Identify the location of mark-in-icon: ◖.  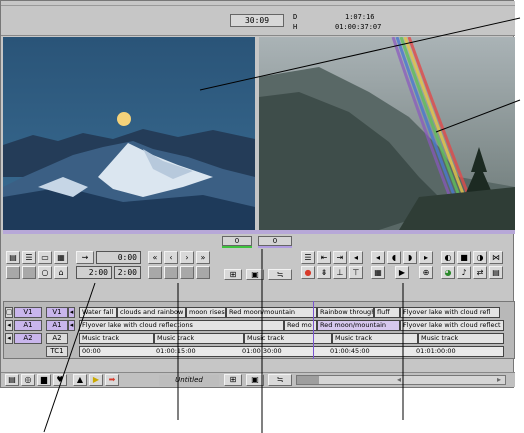
(394, 257).